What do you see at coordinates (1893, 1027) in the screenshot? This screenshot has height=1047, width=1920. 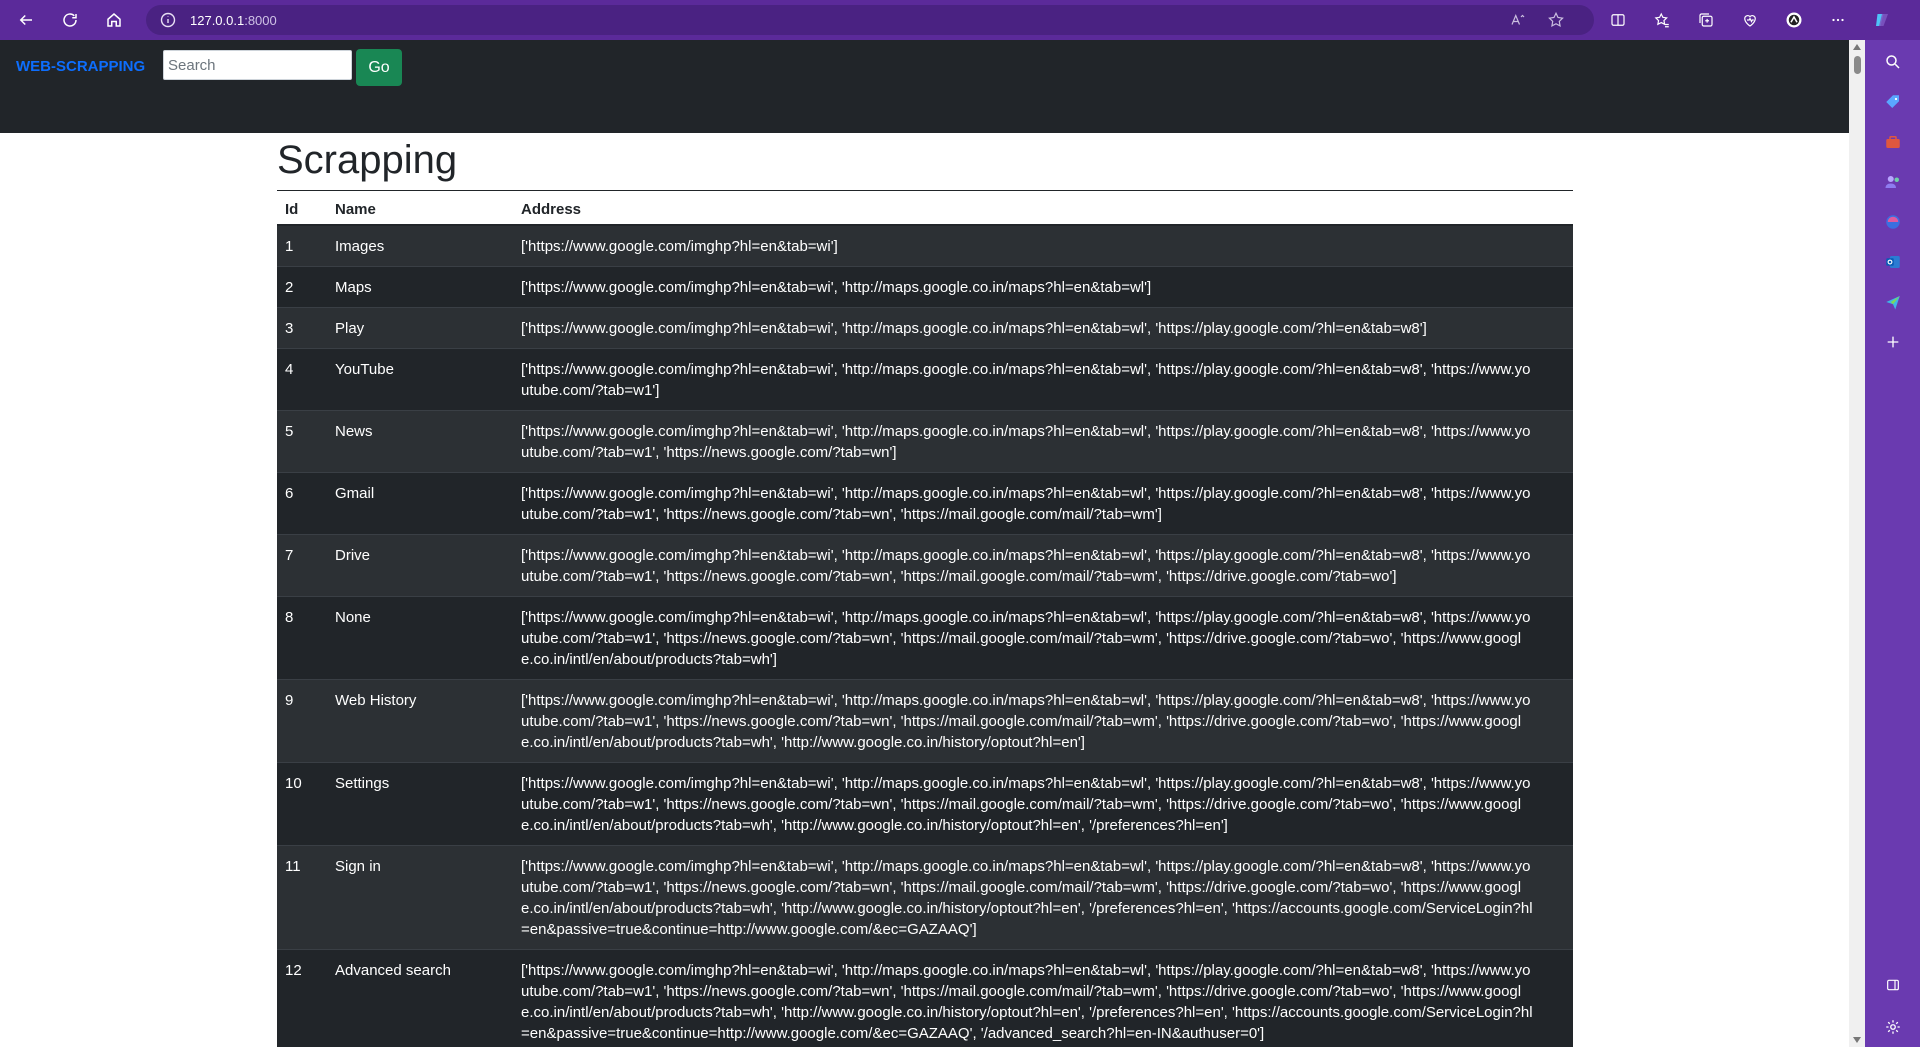 I see `settings-gear-icon` at bounding box center [1893, 1027].